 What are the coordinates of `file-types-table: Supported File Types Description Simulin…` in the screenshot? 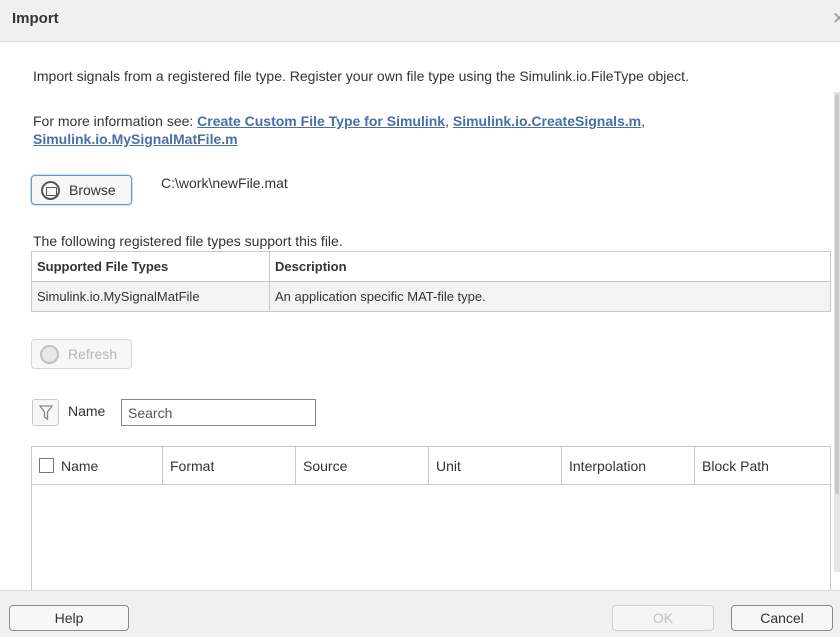 It's located at (431, 281).